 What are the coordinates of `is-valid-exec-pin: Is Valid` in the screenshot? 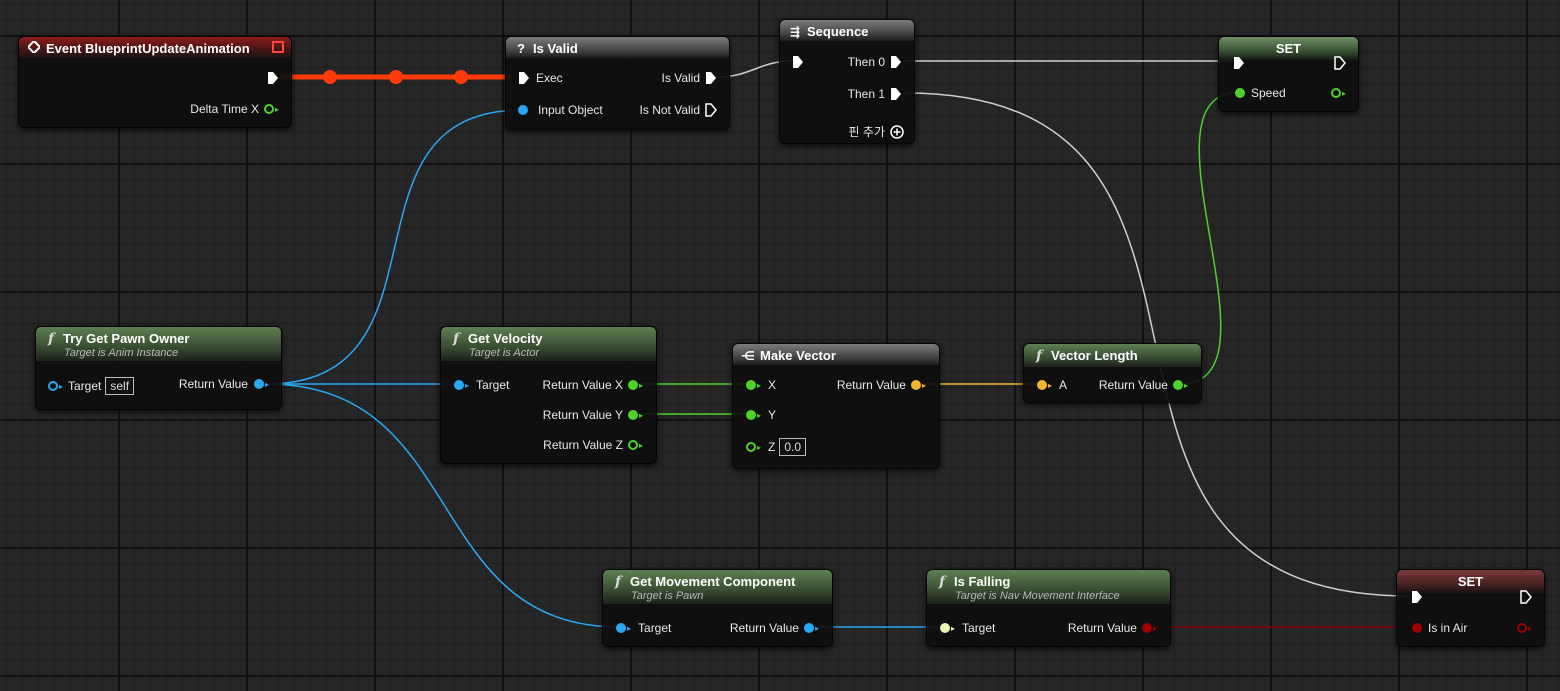 It's located at (689, 78).